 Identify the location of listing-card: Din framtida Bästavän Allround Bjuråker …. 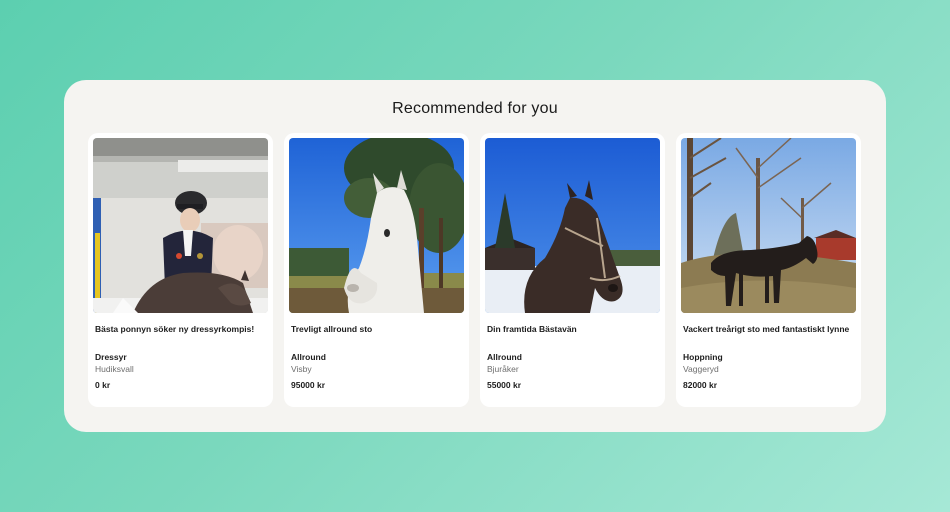
(572, 270).